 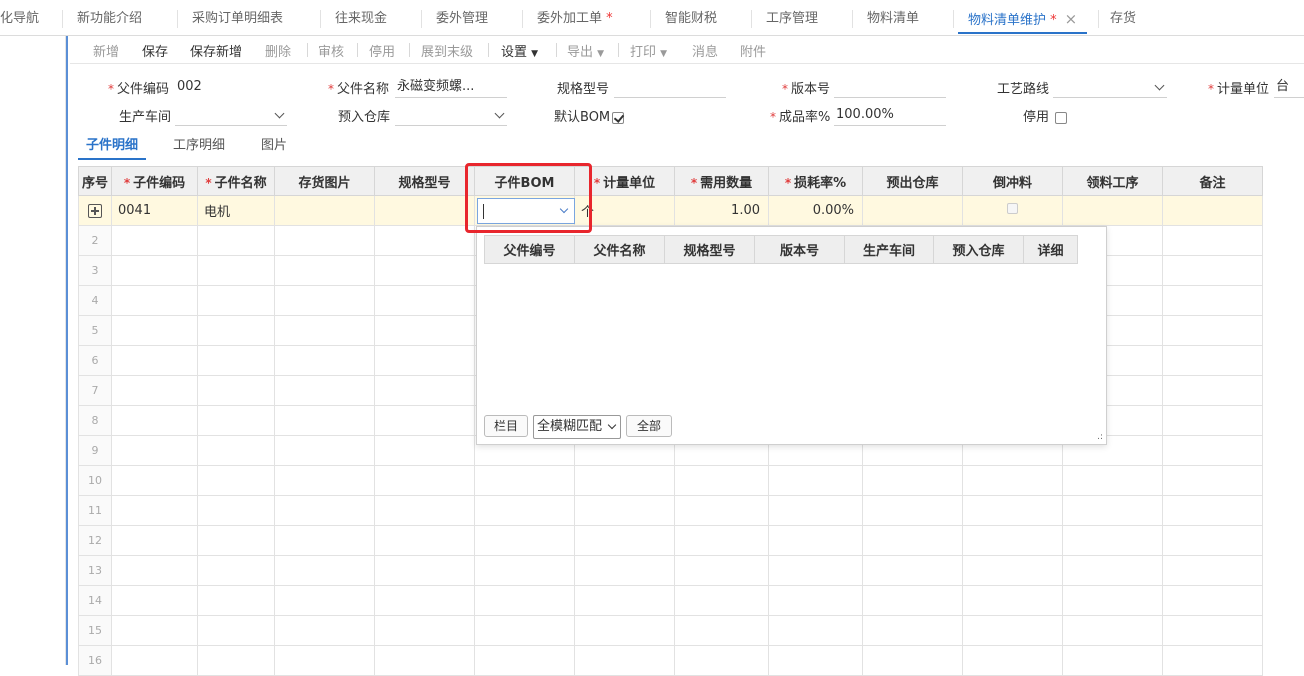 What do you see at coordinates (575, 18) in the screenshot?
I see `tab-outsourcing-order: 委外加工单 *` at bounding box center [575, 18].